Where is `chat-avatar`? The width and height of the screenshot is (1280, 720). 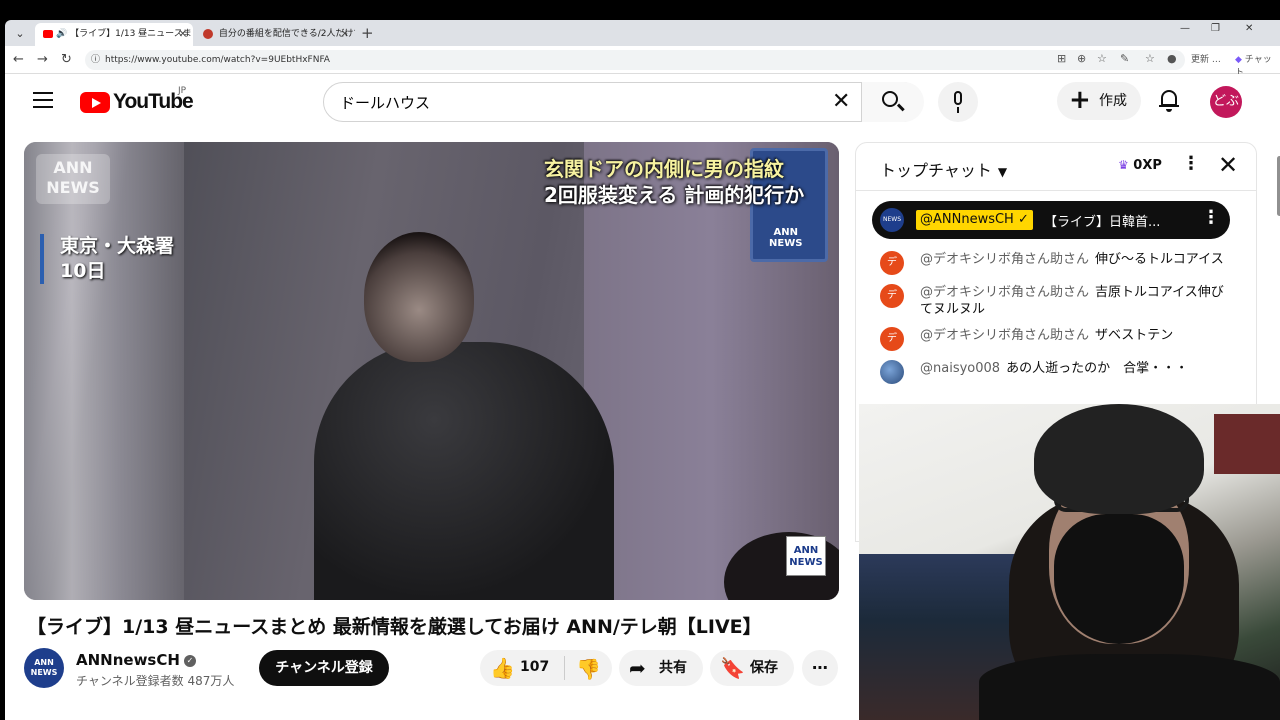
chat-avatar is located at coordinates (892, 372).